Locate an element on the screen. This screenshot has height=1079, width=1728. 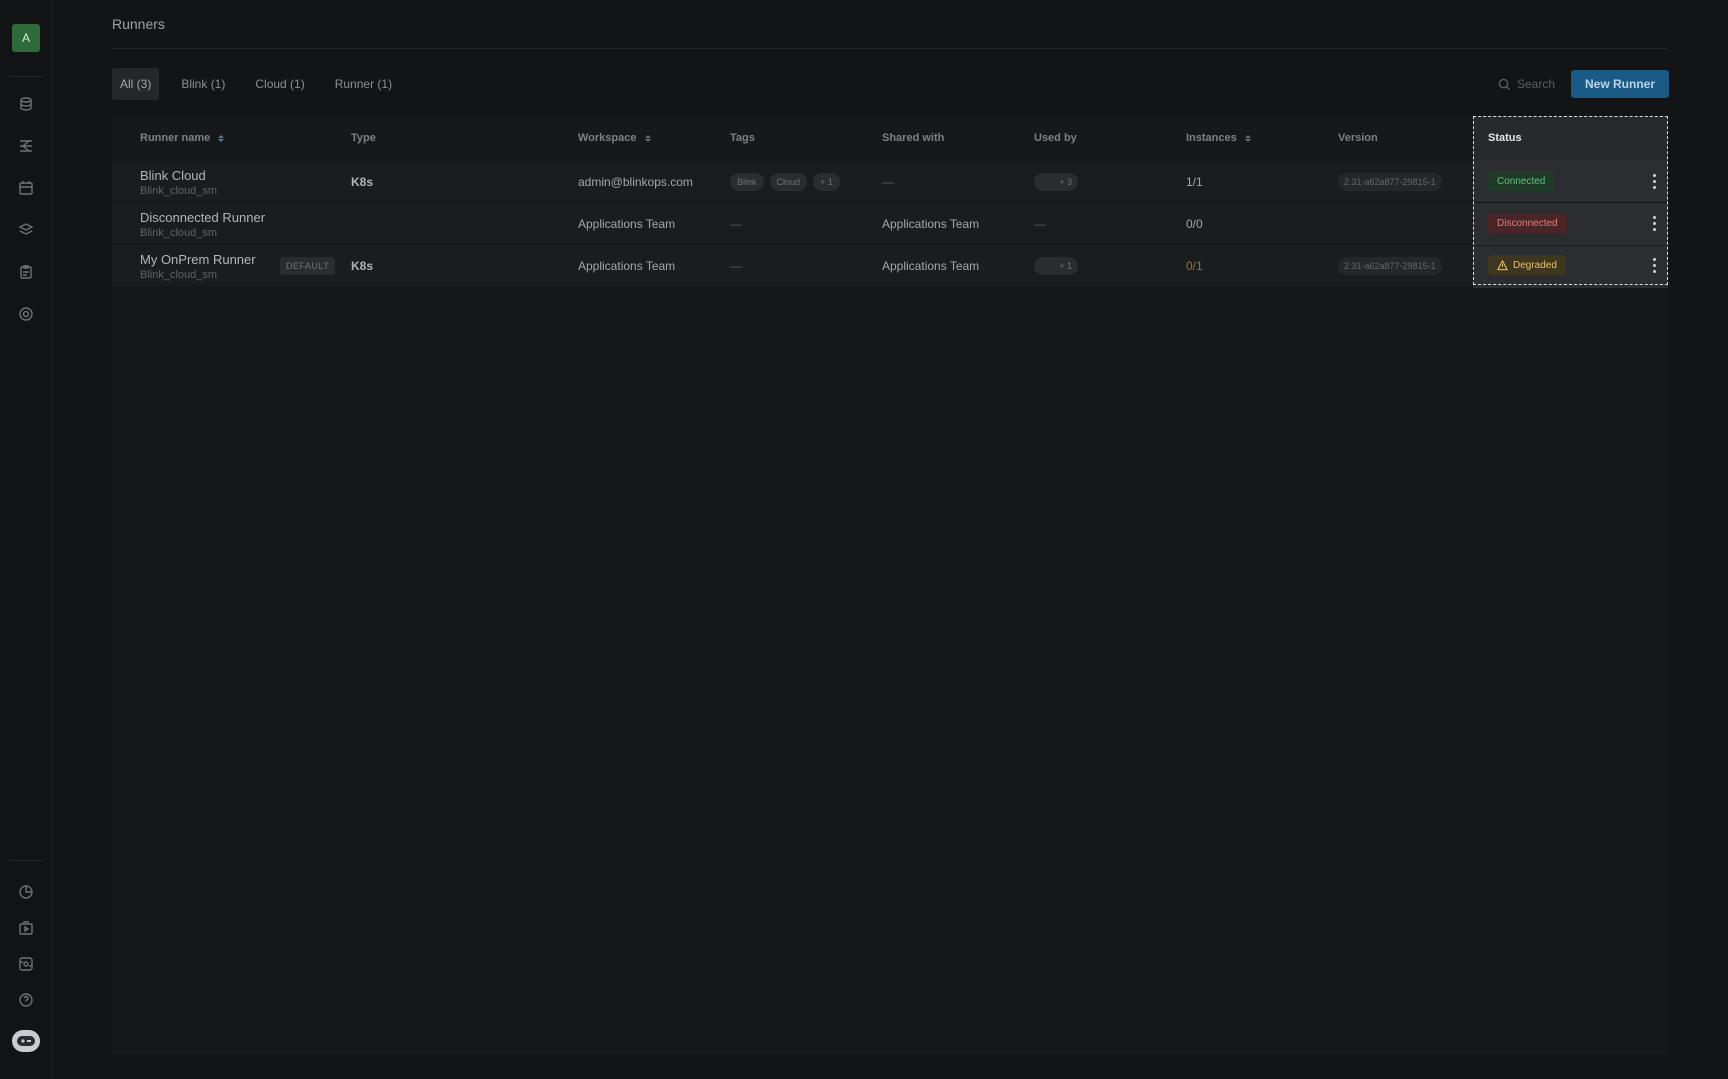
header-workspace: Workspace is located at coordinates (614, 138).